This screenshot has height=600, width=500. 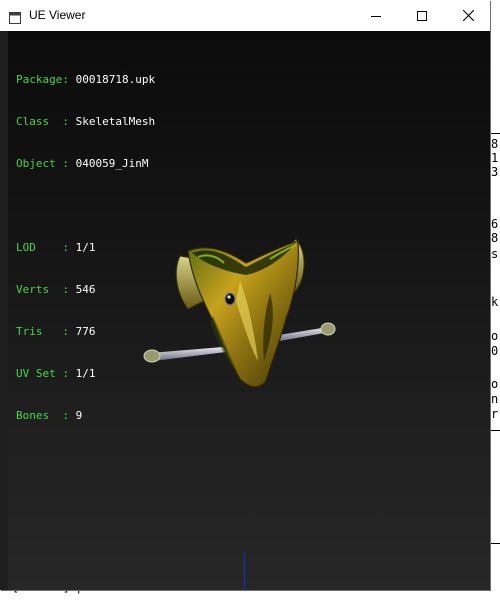 I want to click on axis-indicator-line, so click(x=244, y=571).